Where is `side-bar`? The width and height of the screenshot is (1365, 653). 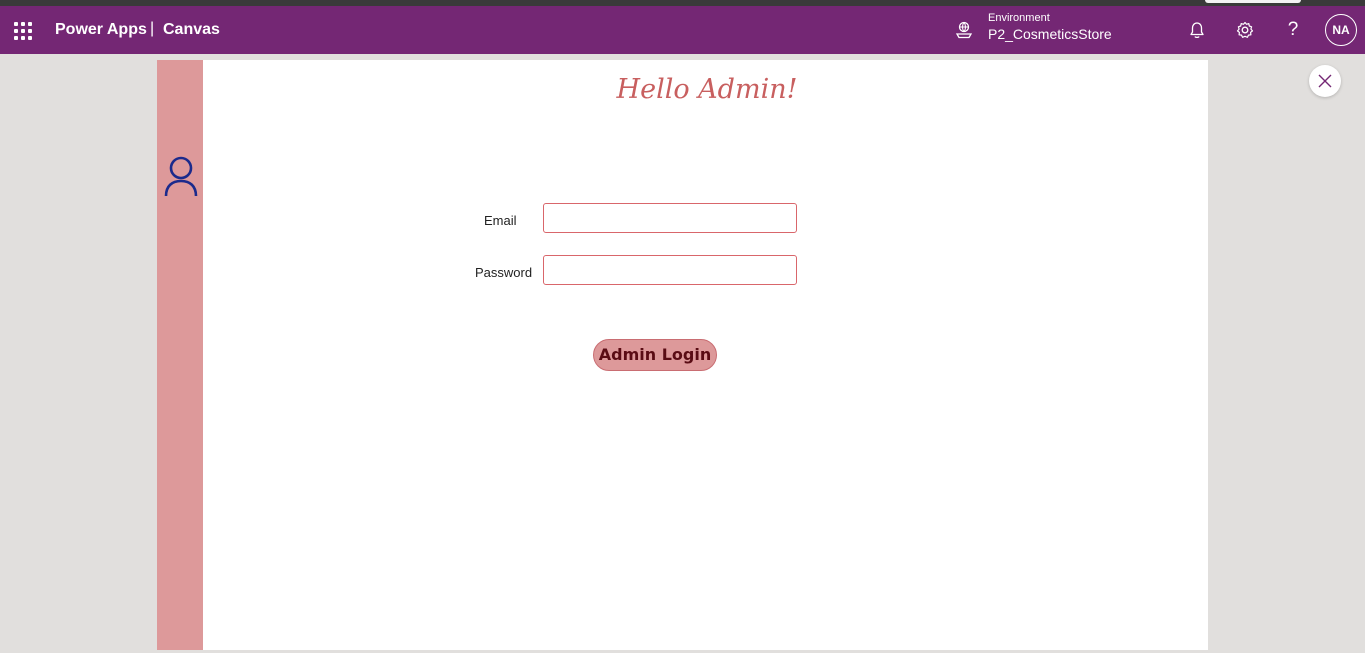 side-bar is located at coordinates (180, 355).